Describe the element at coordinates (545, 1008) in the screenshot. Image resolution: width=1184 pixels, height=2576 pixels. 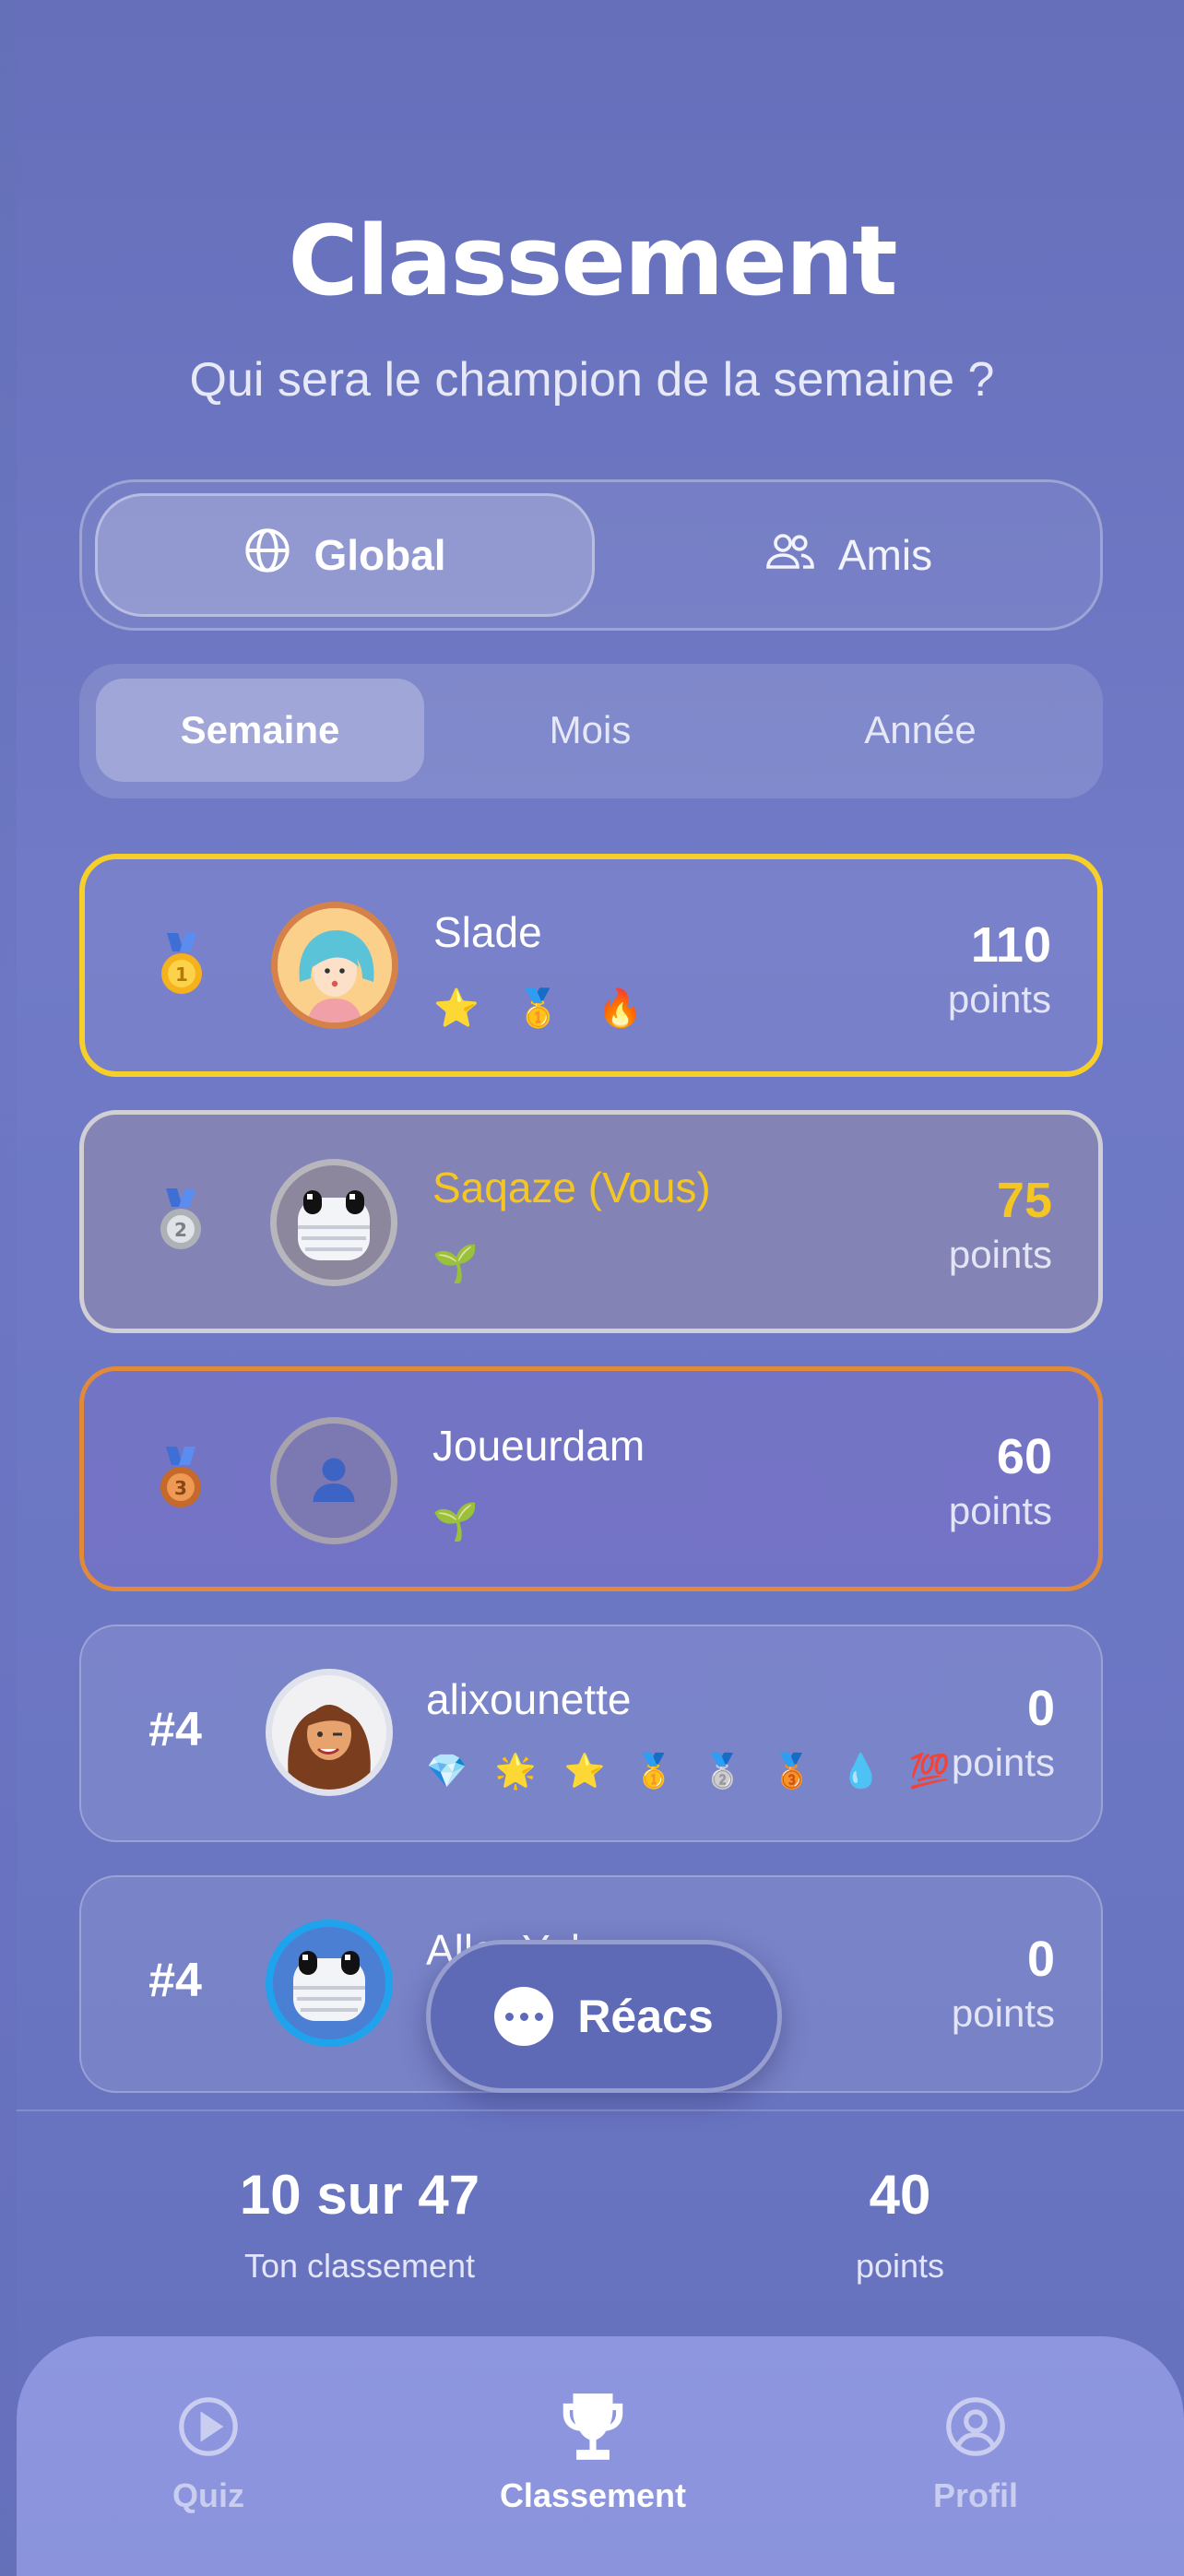
I see `player-badges: ⭐ 🥇 🔥` at that location.